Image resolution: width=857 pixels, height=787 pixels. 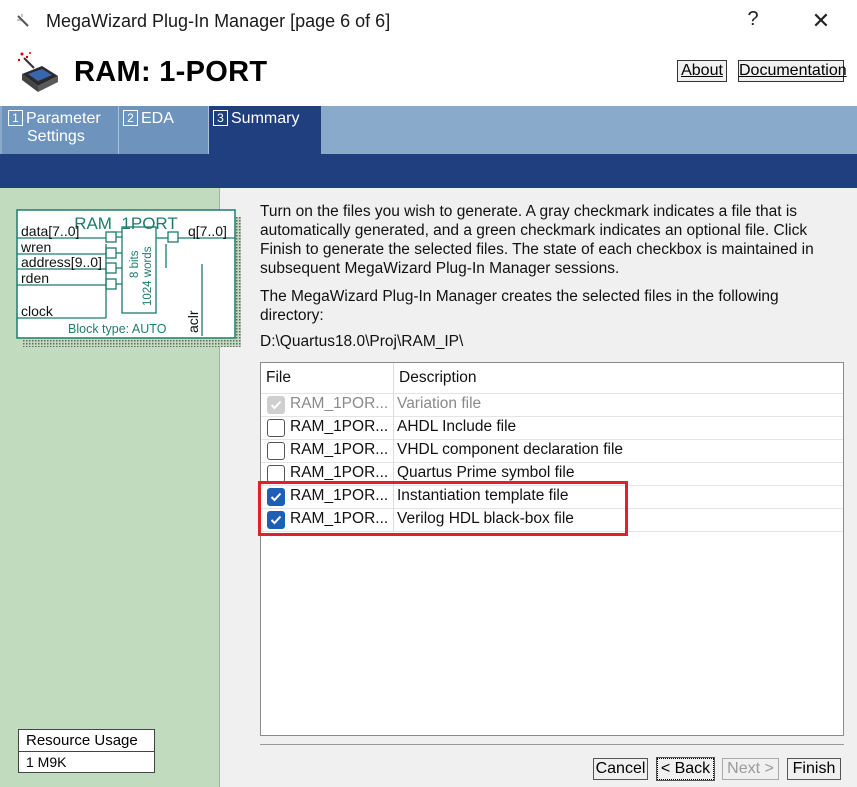 I want to click on tab-content-bar, so click(x=428, y=171).